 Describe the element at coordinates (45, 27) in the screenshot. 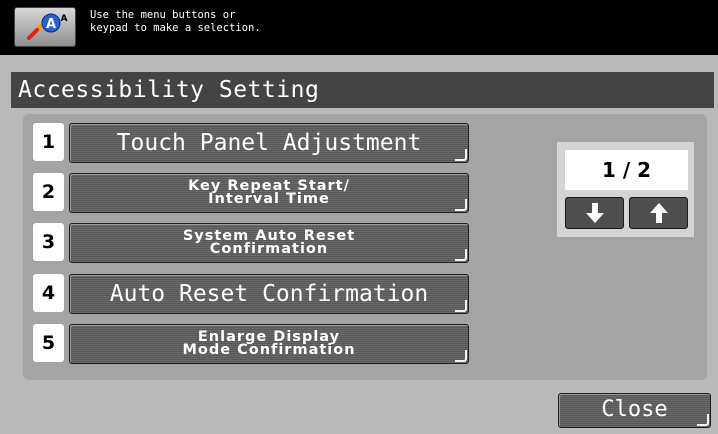

I see `accessibility-icon: A A` at that location.